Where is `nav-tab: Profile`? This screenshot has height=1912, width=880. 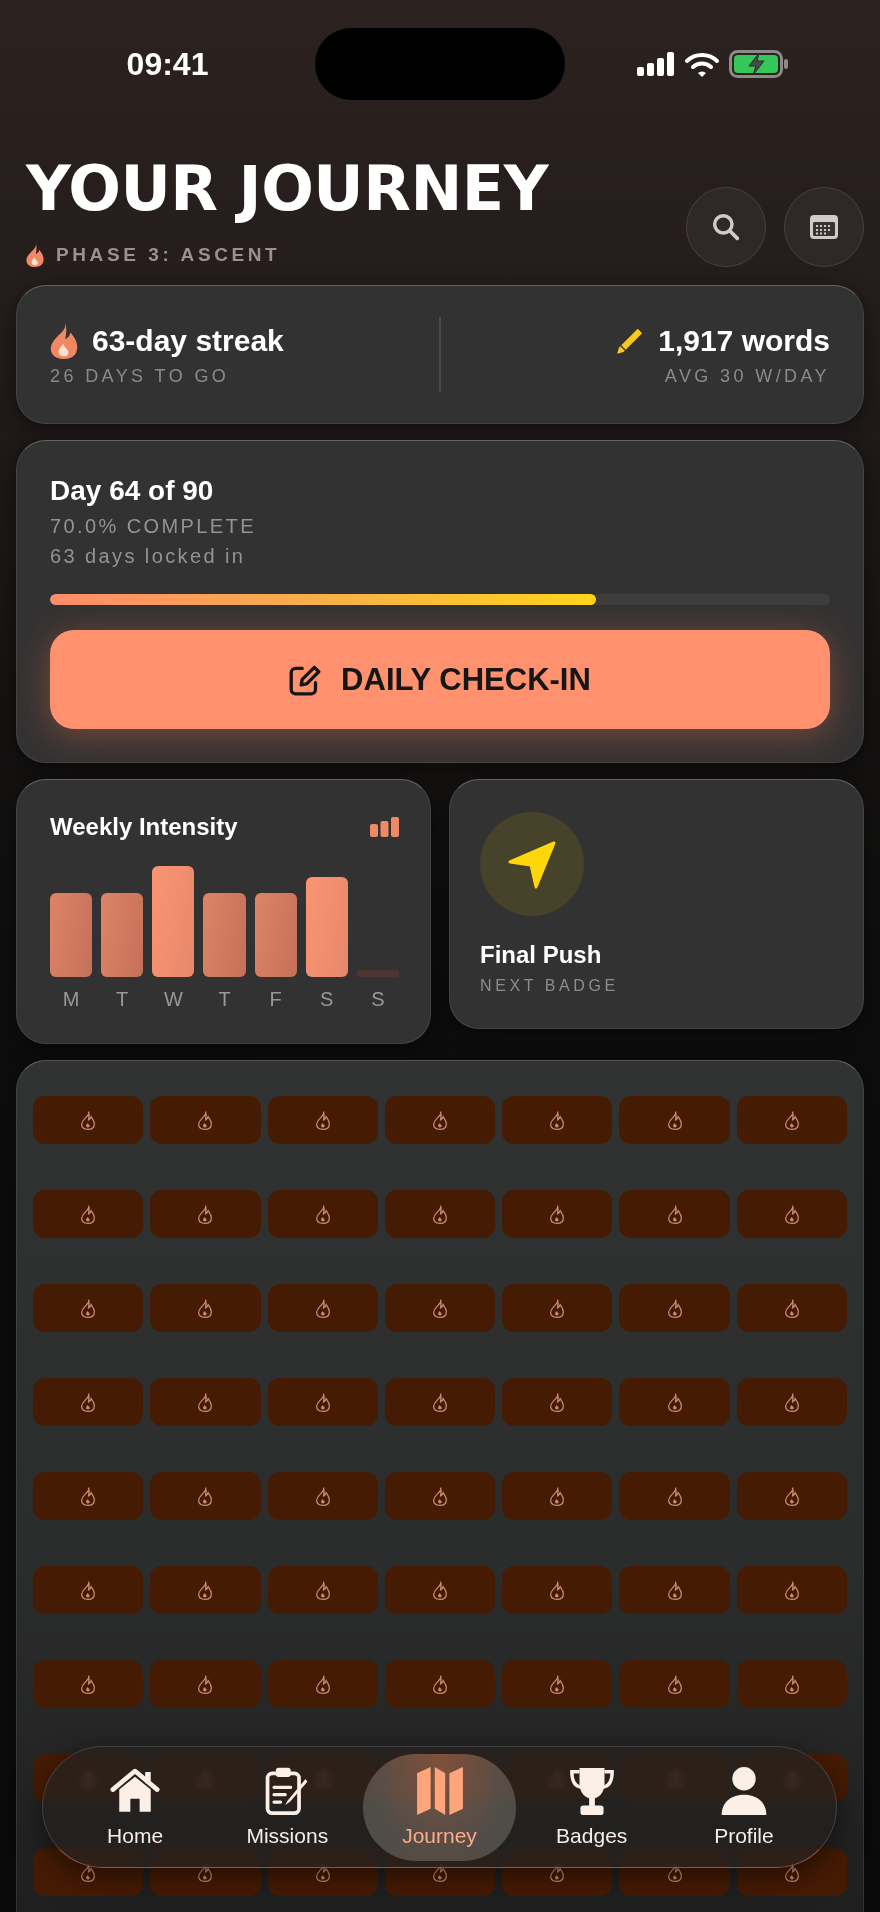 nav-tab: Profile is located at coordinates (743, 1807).